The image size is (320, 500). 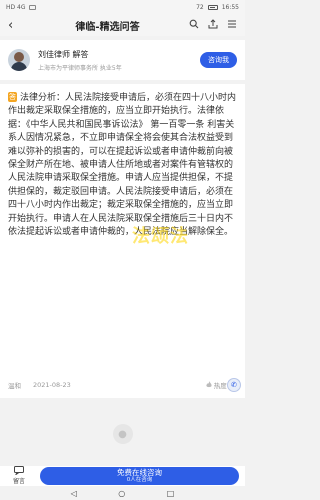 I want to click on watermark: 法颂法, so click(x=160, y=236).